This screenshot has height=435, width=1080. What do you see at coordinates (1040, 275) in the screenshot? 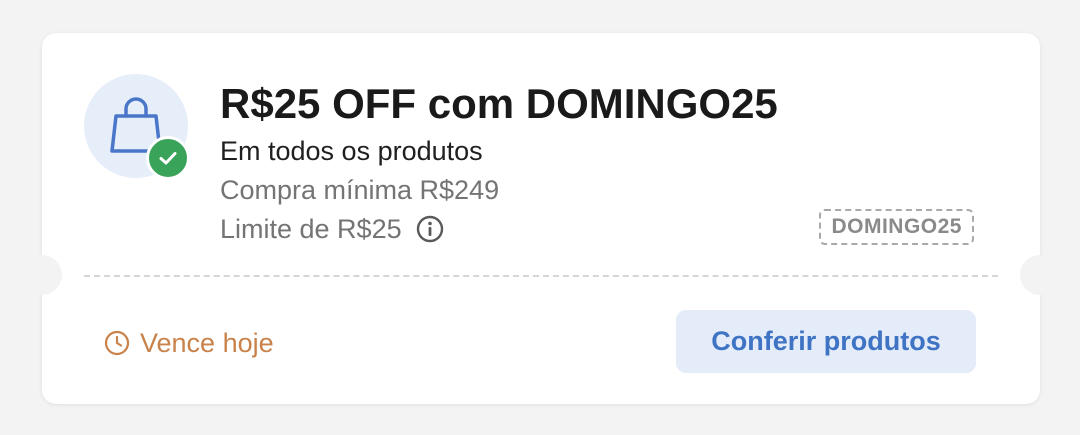
I see `ticket-notch-right` at bounding box center [1040, 275].